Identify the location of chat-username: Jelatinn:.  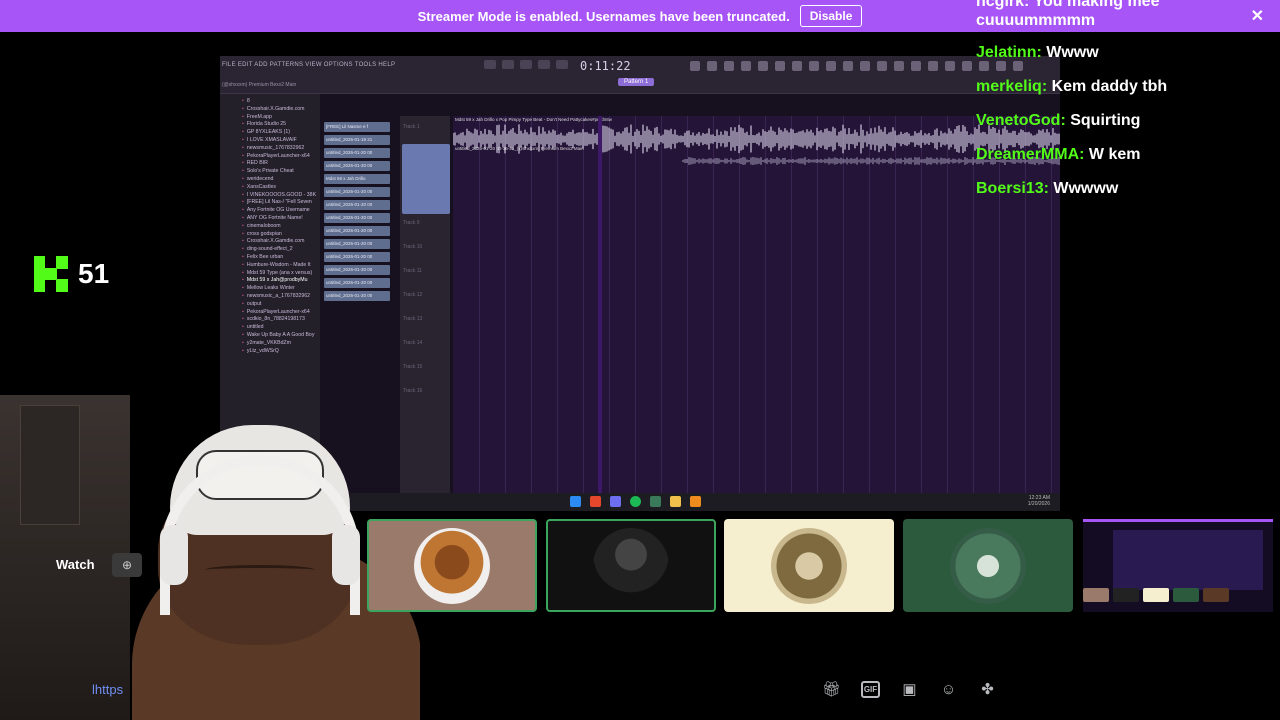
(1009, 52).